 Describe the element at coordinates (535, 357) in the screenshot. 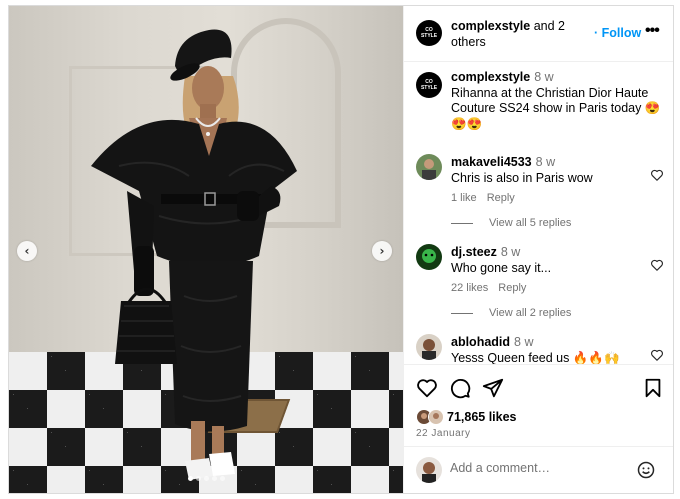

I see `comment-text: Yesss Queen feed us 🔥🔥🙌` at that location.